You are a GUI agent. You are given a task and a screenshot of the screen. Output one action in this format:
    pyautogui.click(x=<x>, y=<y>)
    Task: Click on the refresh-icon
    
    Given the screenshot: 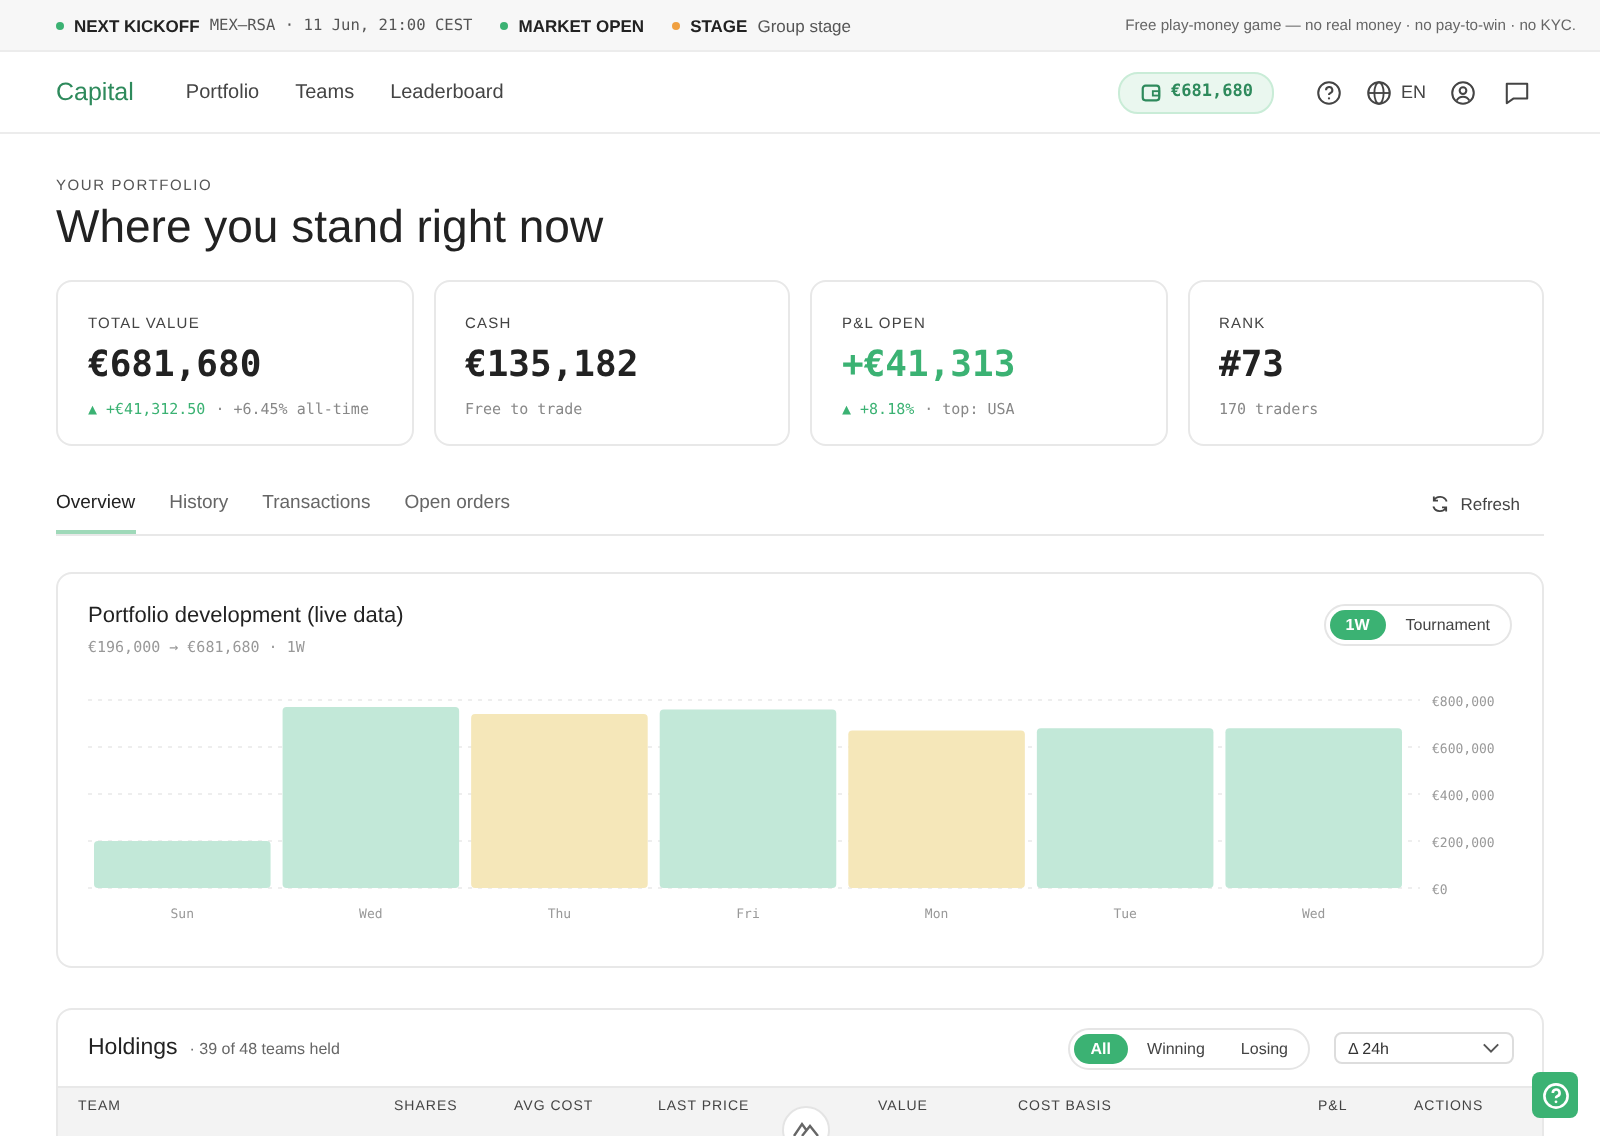 What is the action you would take?
    pyautogui.click(x=1440, y=504)
    